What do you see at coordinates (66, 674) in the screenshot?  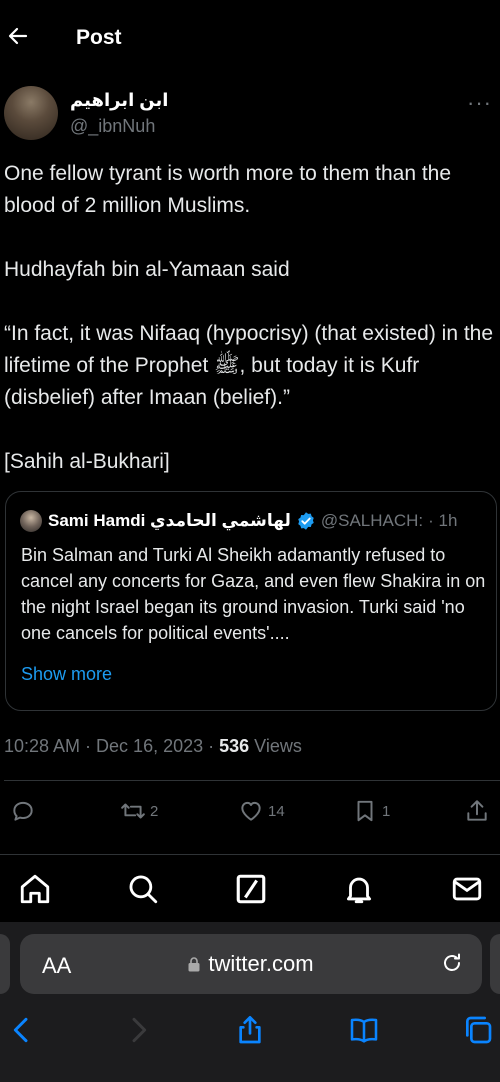 I see `show-more-link: Show more` at bounding box center [66, 674].